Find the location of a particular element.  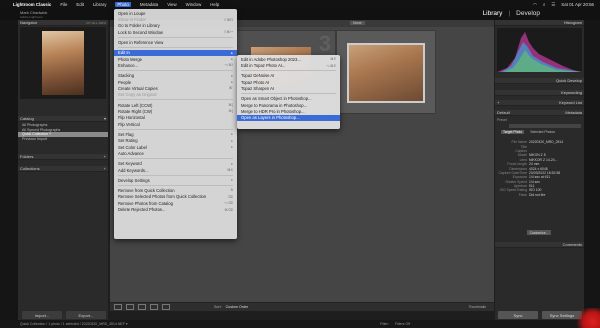

metadata-key: Model is located at coordinates (522, 155).